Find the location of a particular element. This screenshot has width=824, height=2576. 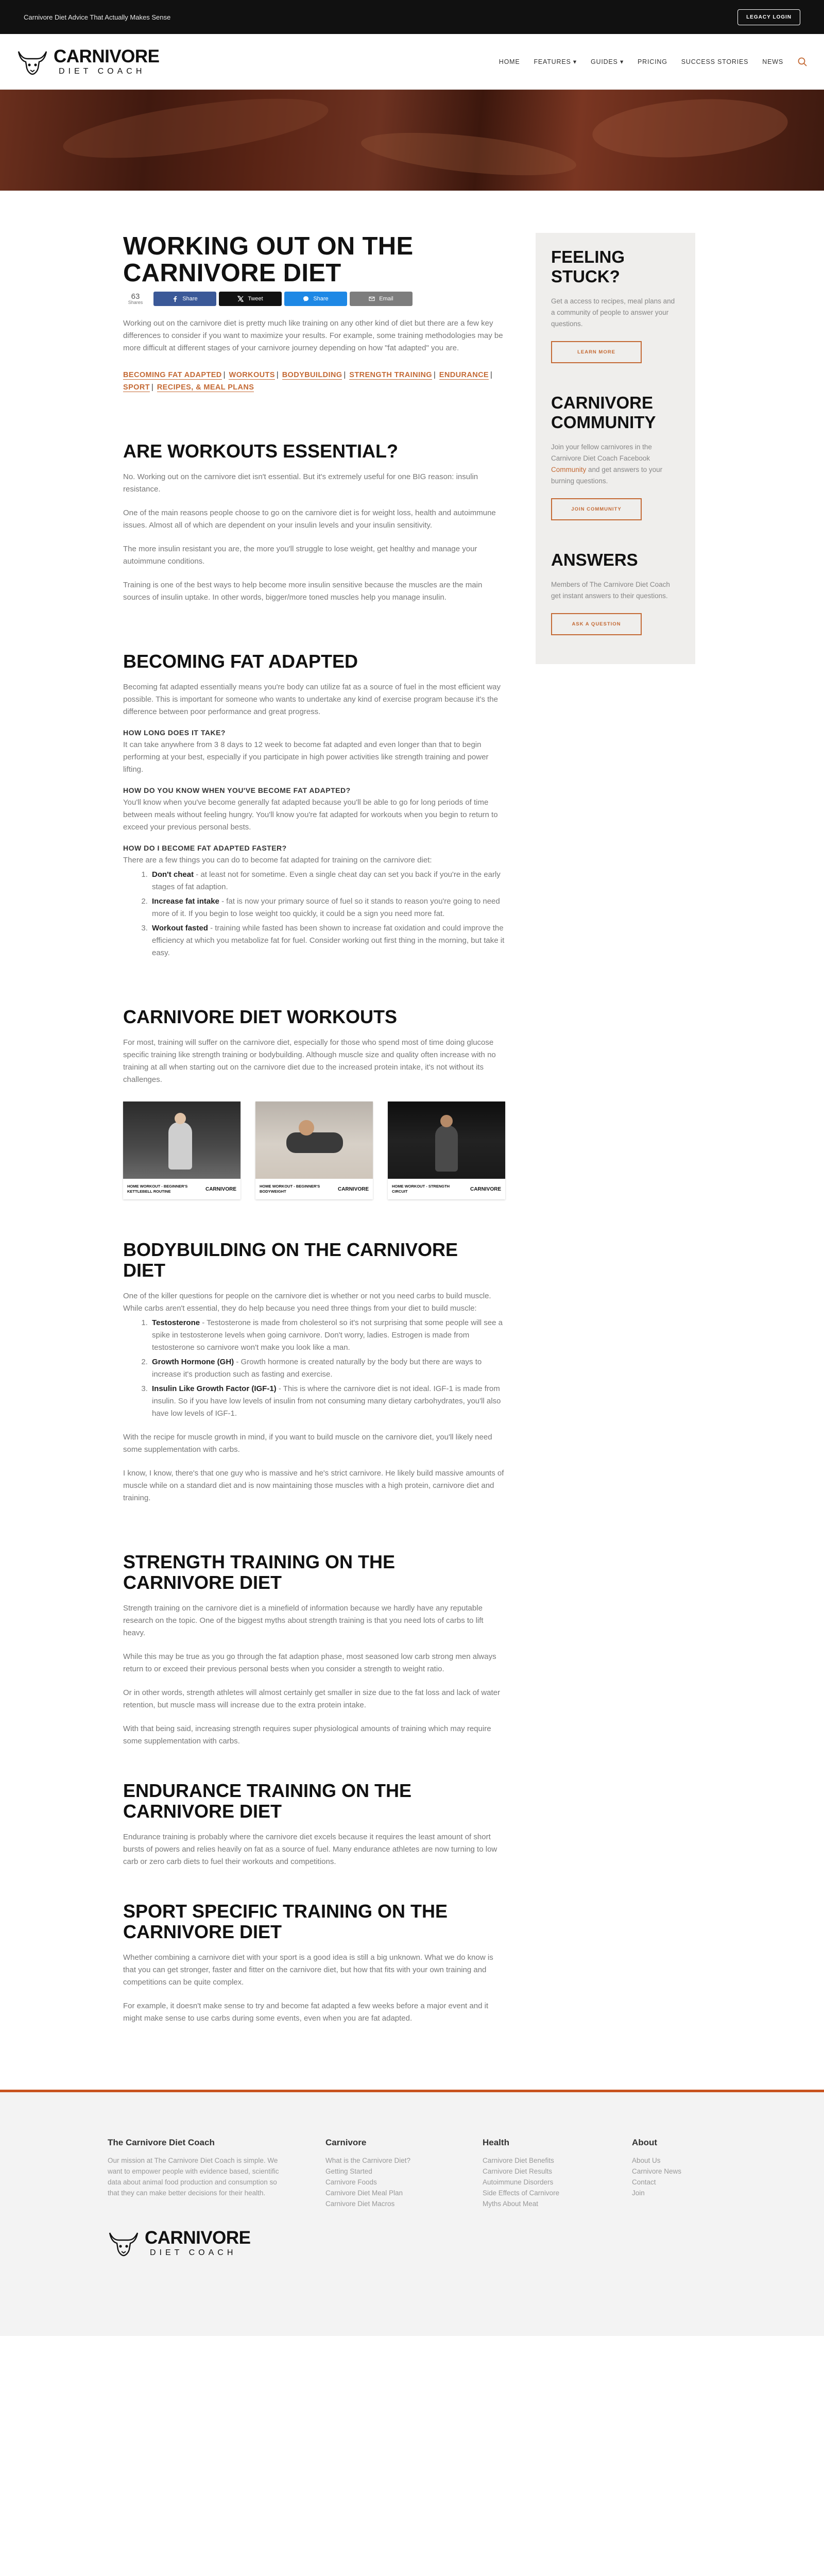

sidebar-heading: ANSWERS is located at coordinates (595, 559).